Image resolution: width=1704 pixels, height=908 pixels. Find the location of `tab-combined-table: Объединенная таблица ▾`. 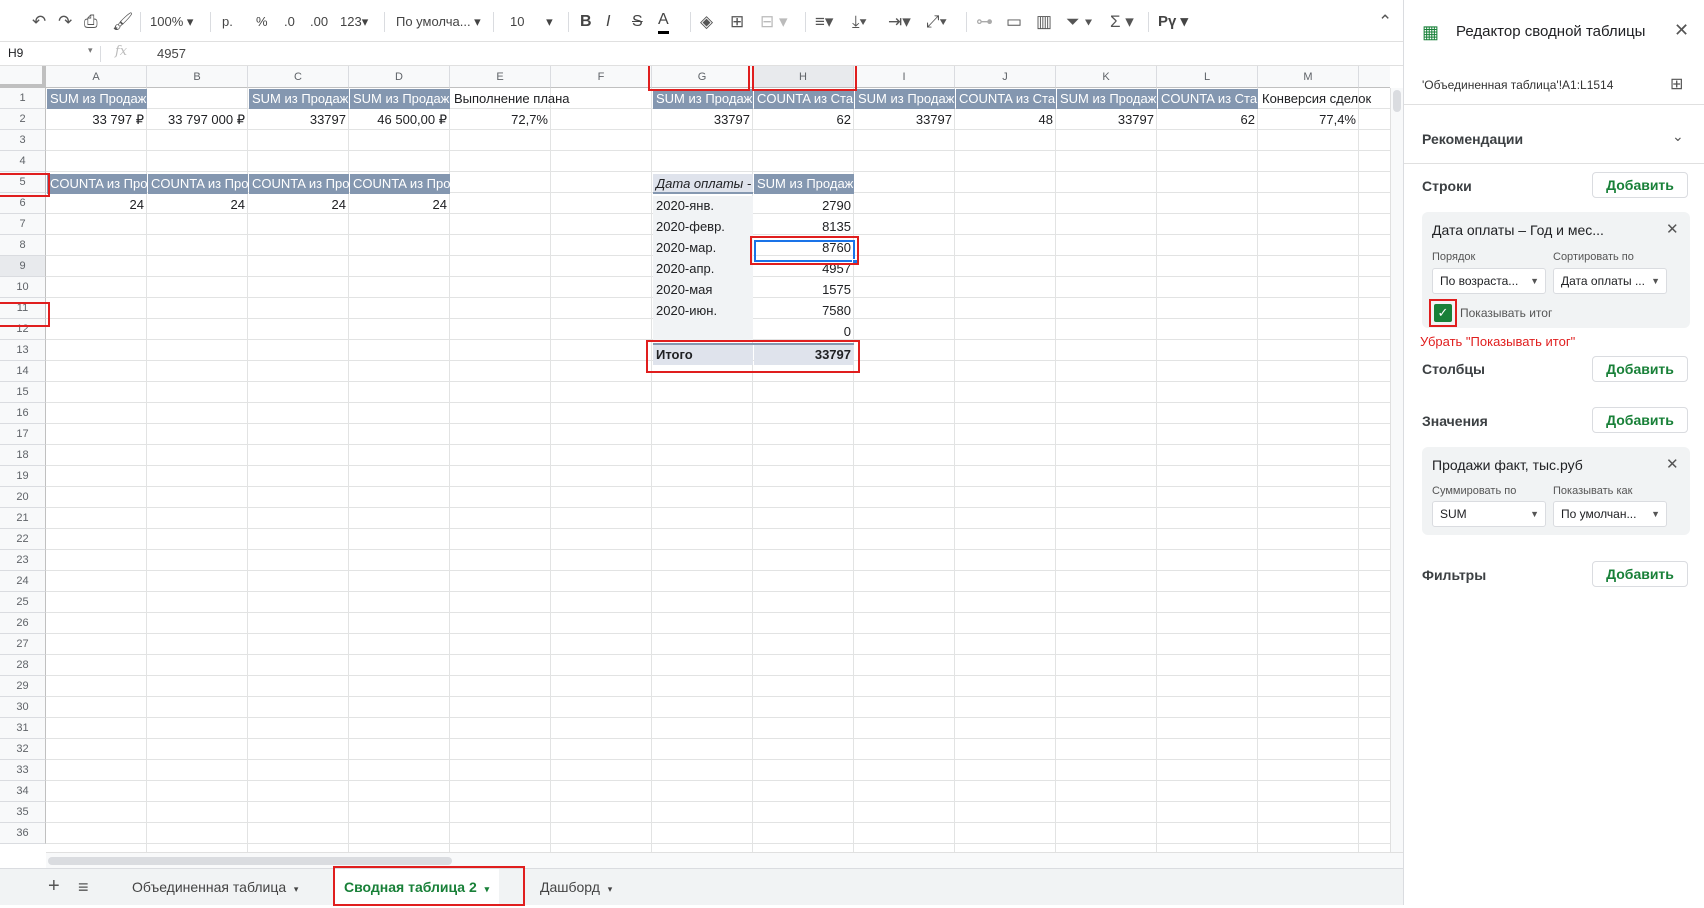

tab-combined-table: Объединенная таблица ▾ is located at coordinates (215, 887).